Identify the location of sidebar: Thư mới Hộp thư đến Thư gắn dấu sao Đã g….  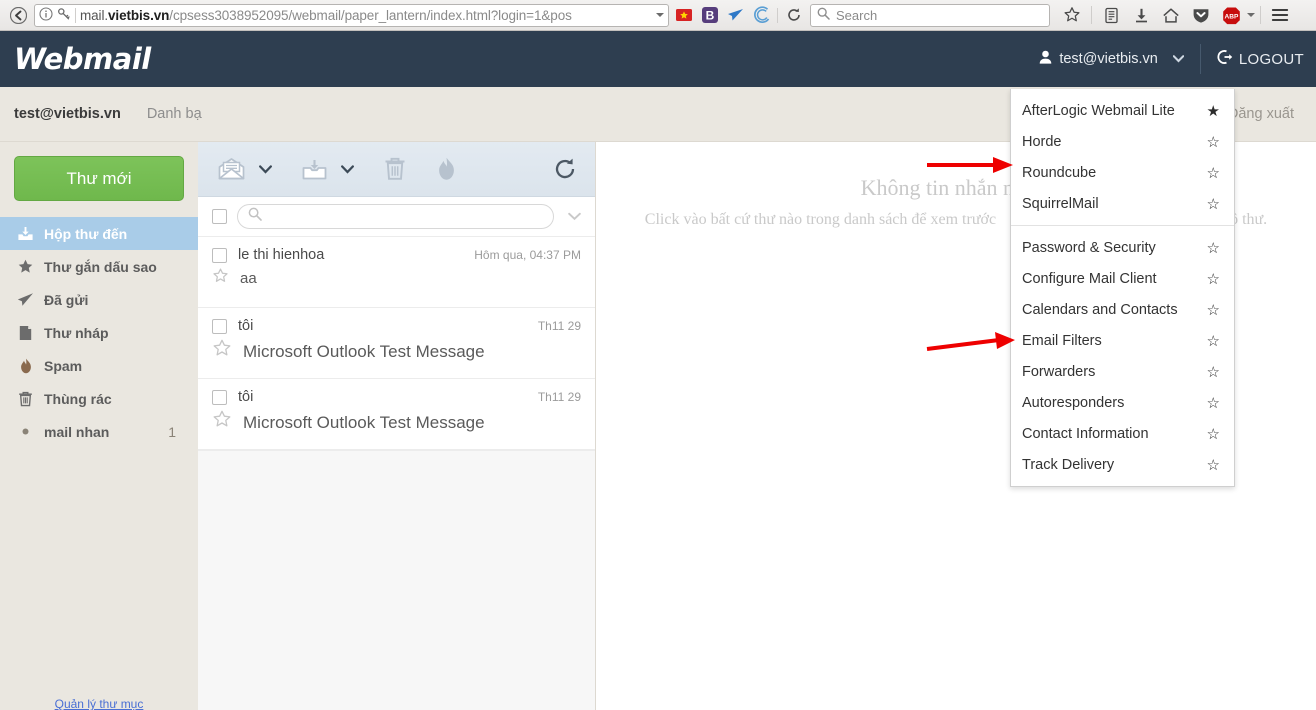
(99, 426).